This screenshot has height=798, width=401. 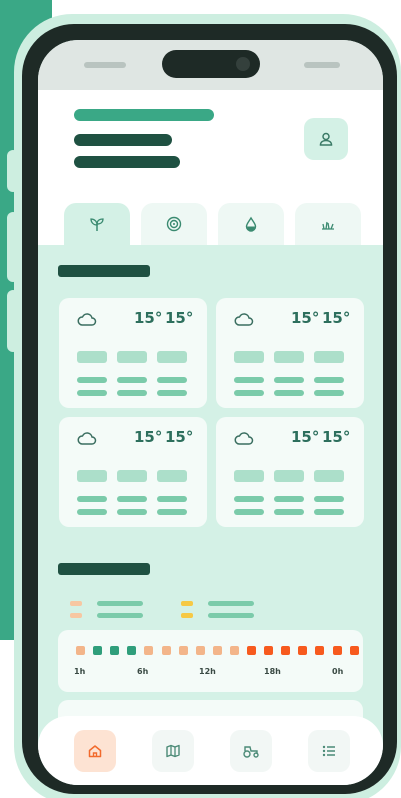 I want to click on tab-target, so click(x=174, y=224).